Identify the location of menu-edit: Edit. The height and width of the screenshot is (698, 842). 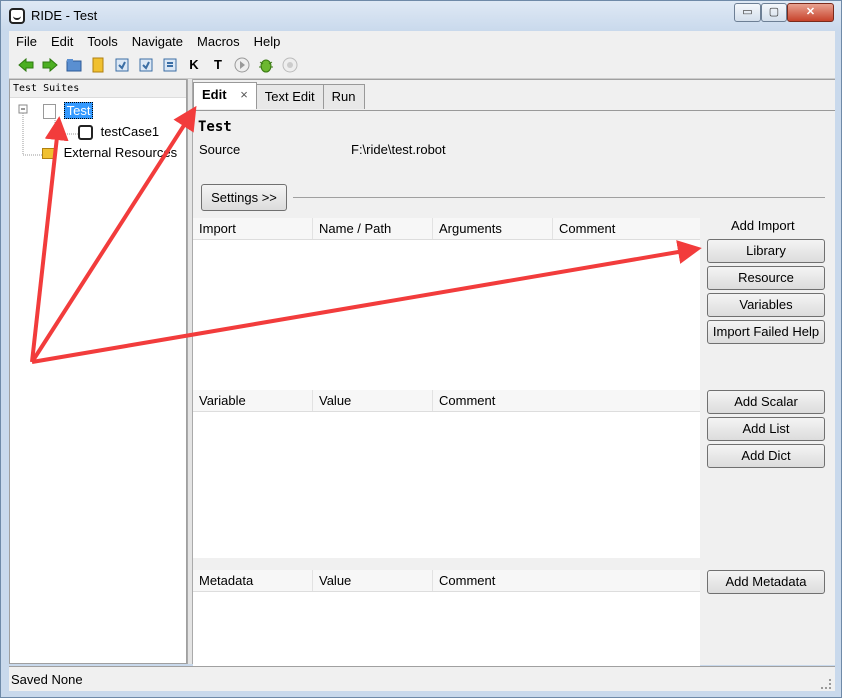
(62, 41).